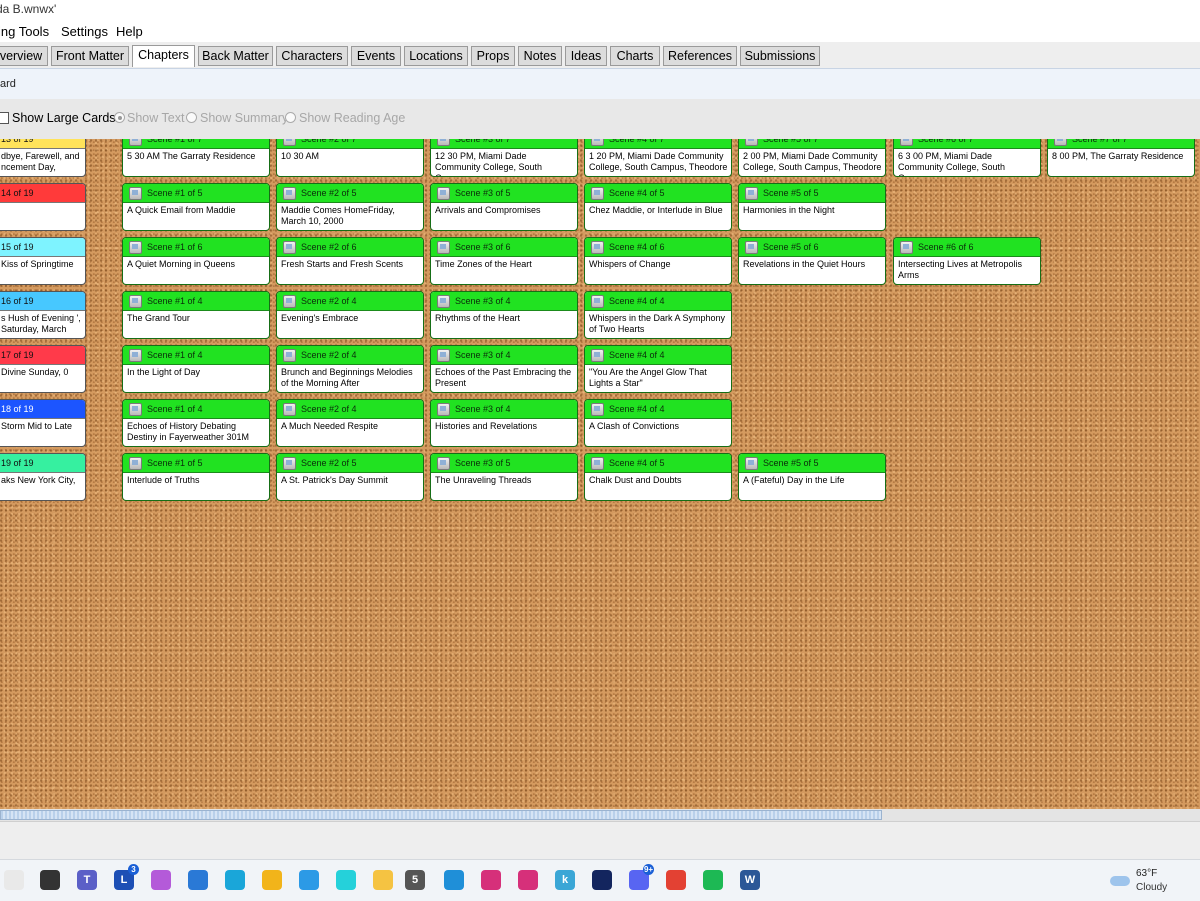  Describe the element at coordinates (43, 369) in the screenshot. I see `chapter-card: 17 of 19 Divine Sunday, 0` at that location.